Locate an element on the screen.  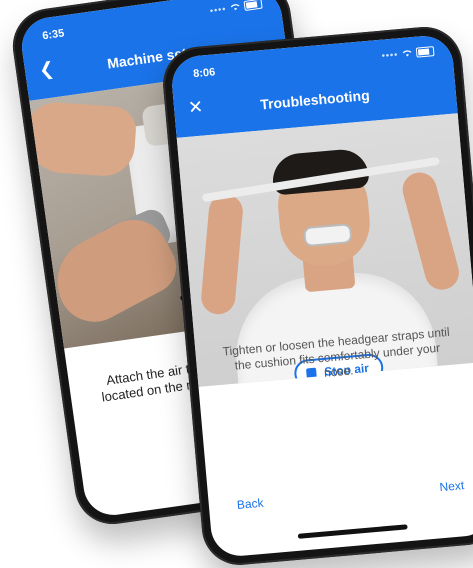
nasal-cushion is located at coordinates (327, 235).